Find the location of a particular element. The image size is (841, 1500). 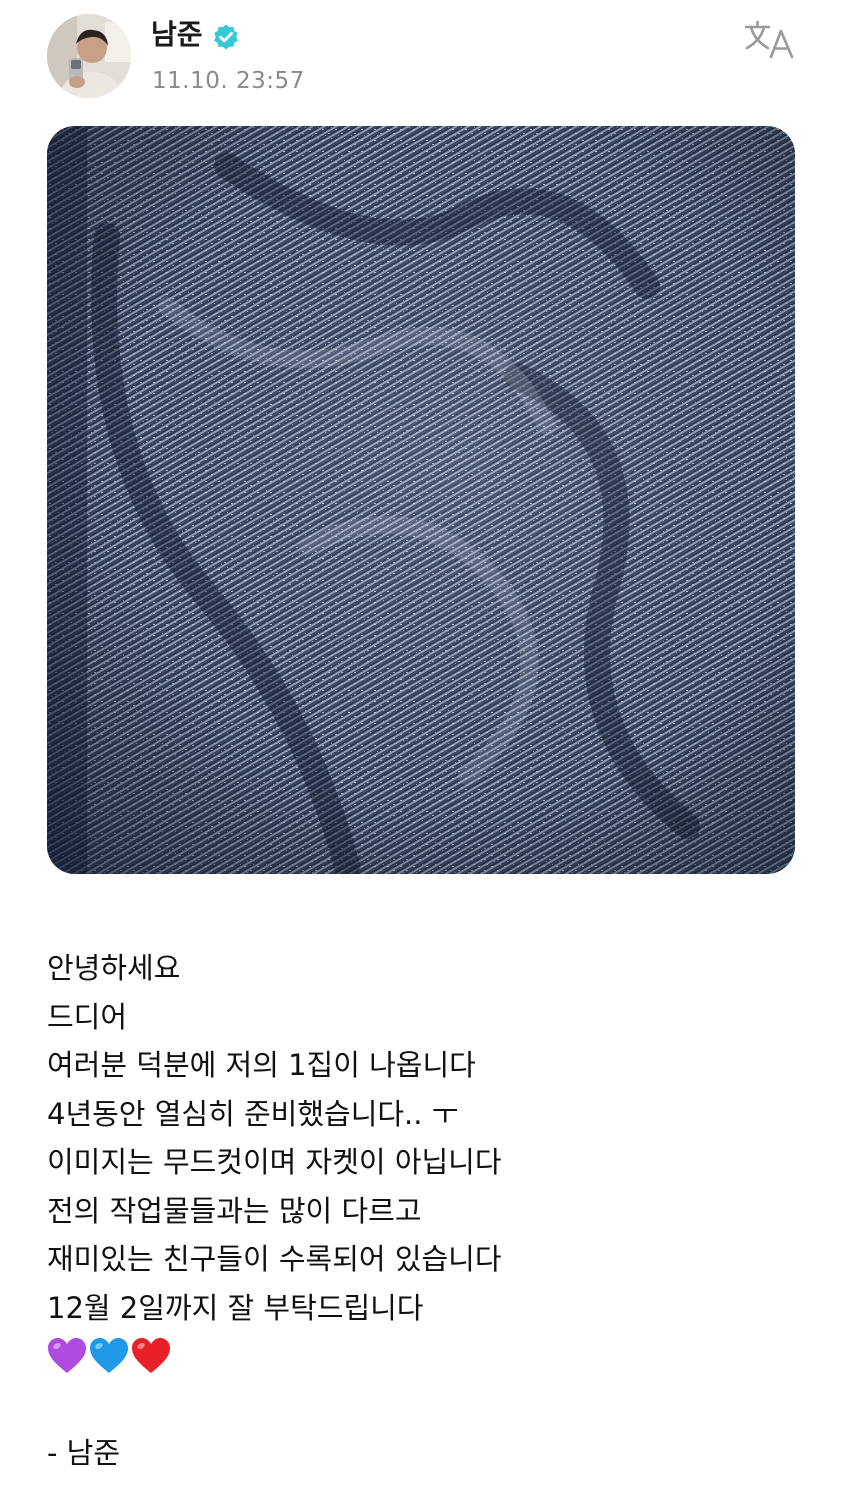

red-heart-icon is located at coordinates (151, 1356).